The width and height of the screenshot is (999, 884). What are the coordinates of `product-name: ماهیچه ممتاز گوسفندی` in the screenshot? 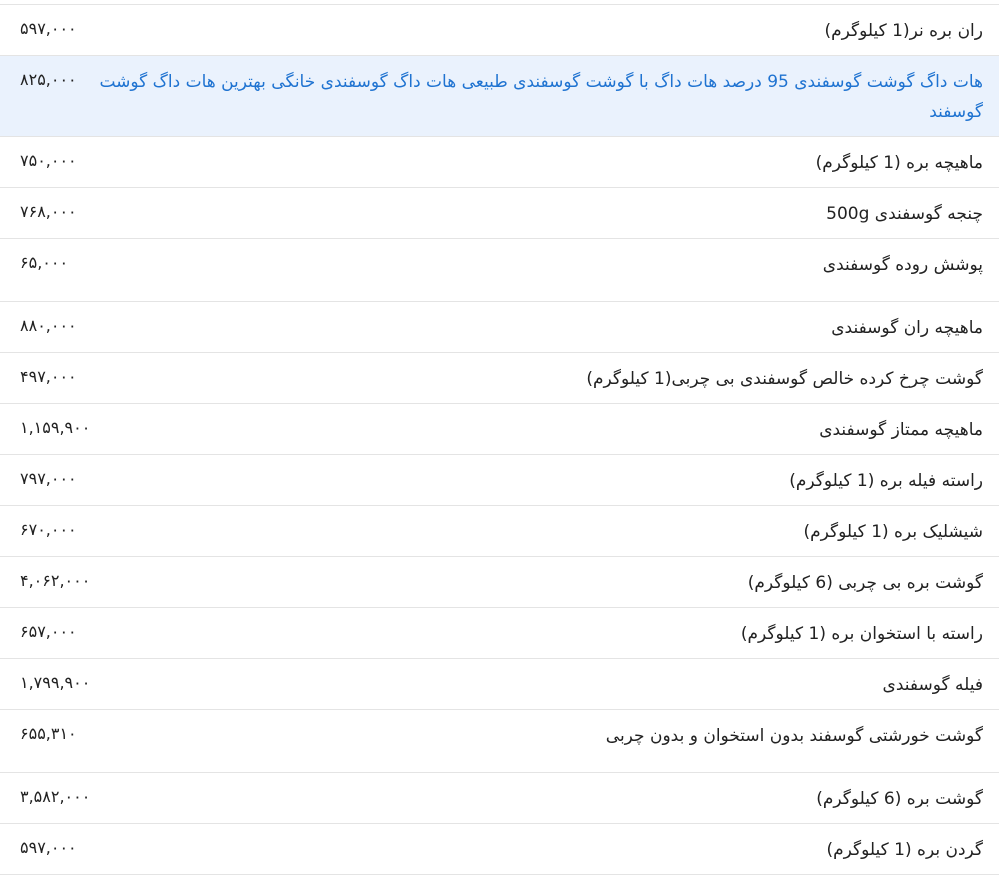 It's located at (901, 434).